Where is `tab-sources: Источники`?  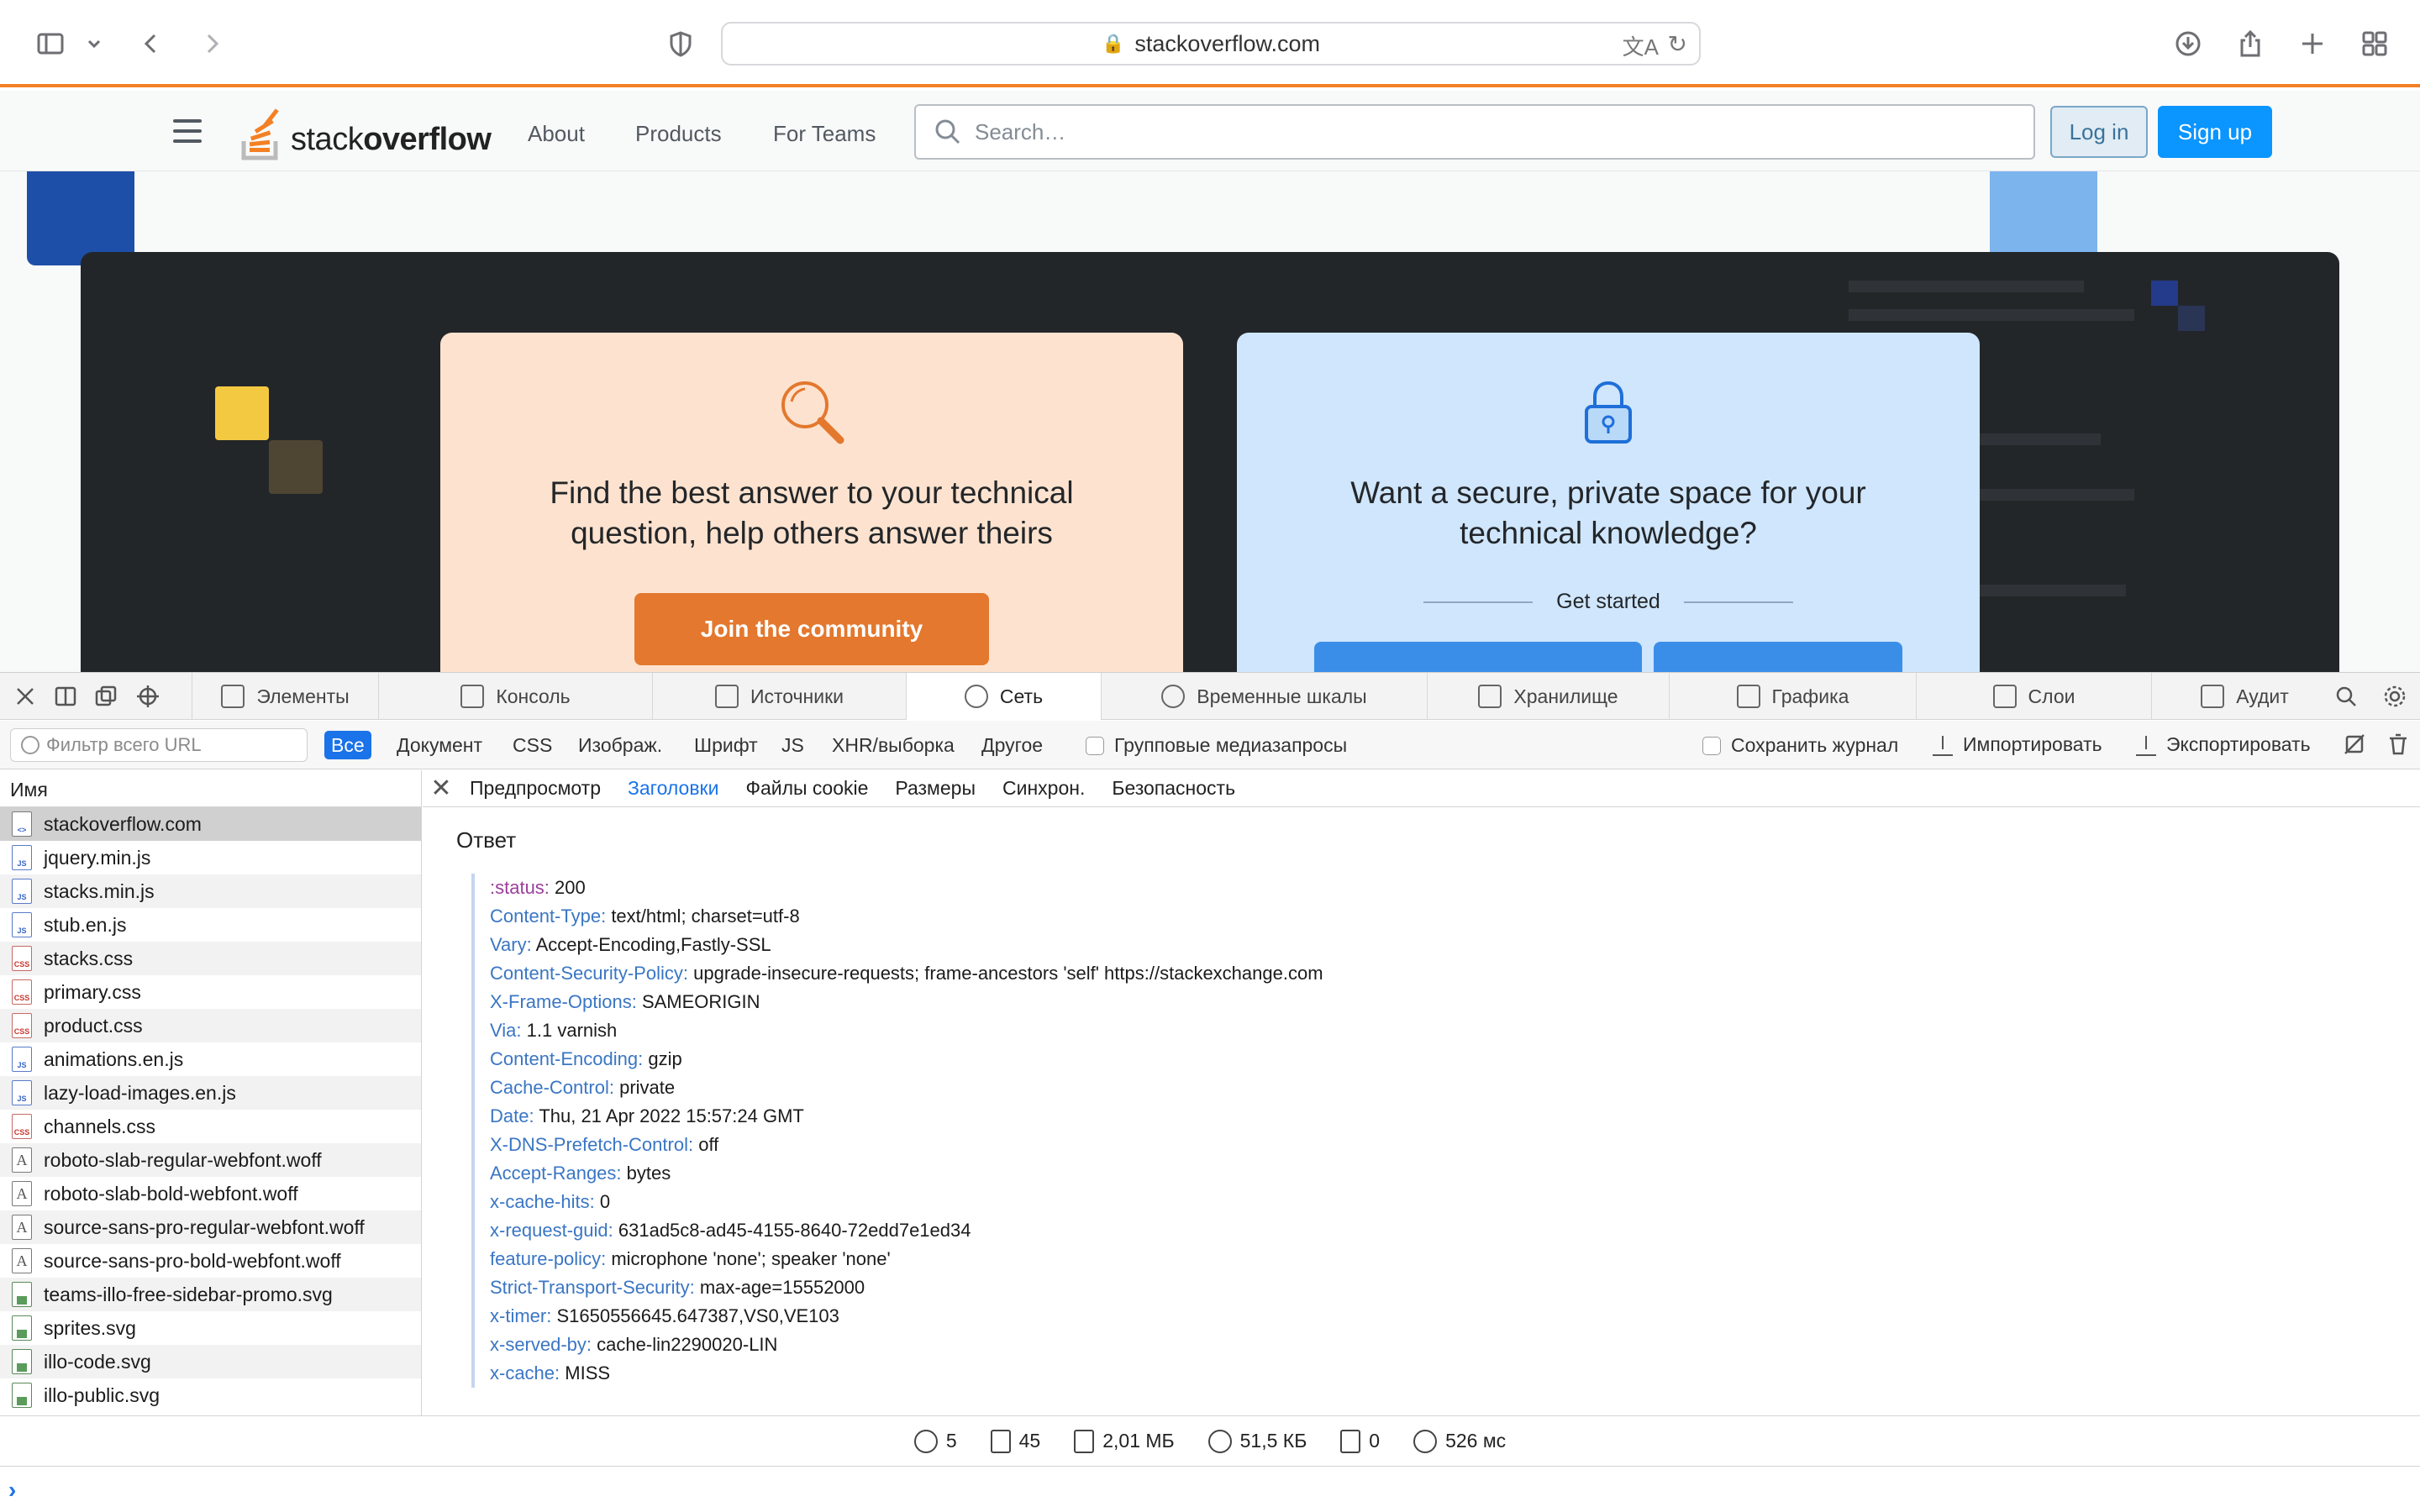
tab-sources: Источники is located at coordinates (779, 696).